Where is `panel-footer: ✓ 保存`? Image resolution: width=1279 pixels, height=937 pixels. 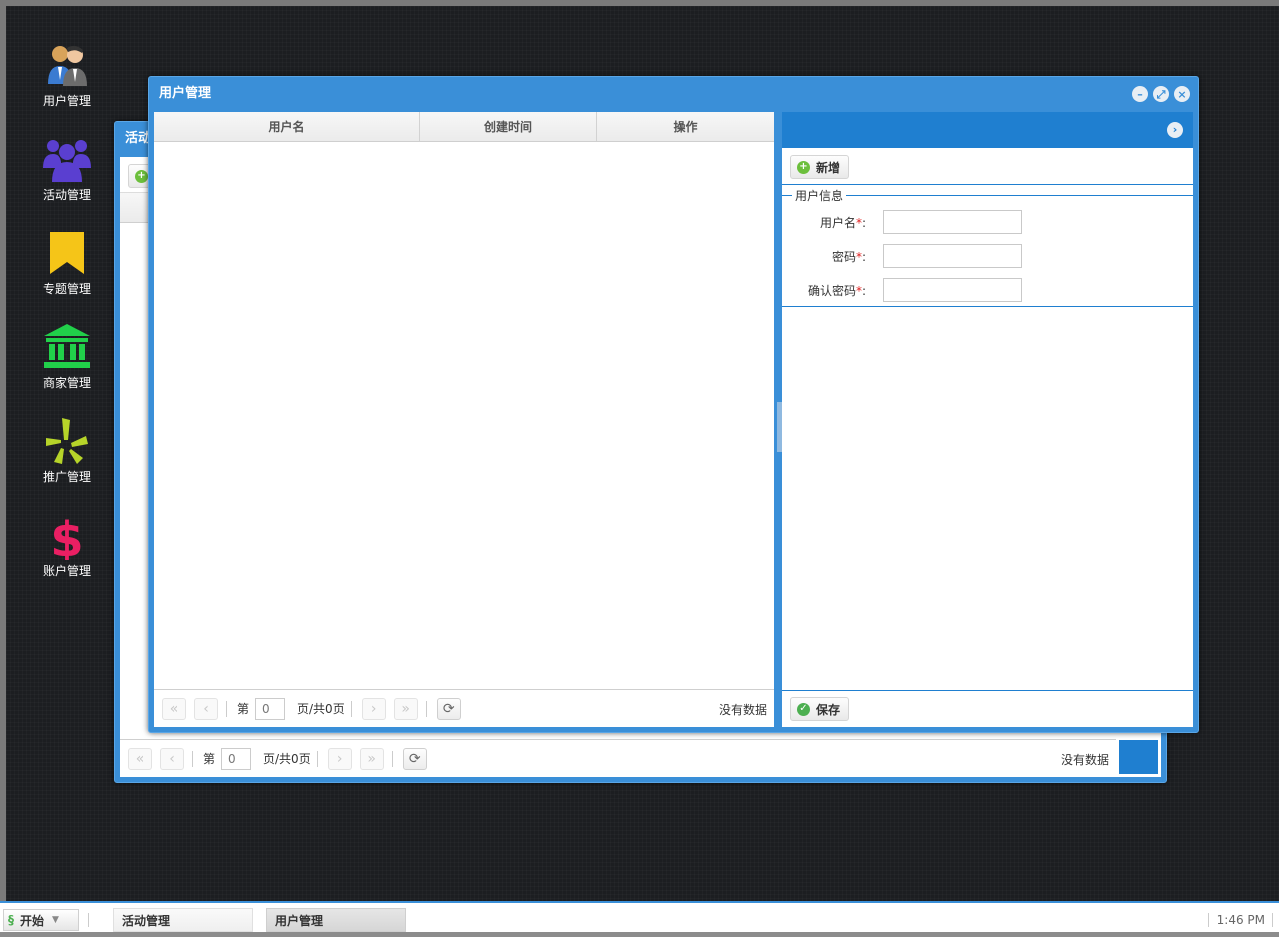 panel-footer: ✓ 保存 is located at coordinates (987, 708).